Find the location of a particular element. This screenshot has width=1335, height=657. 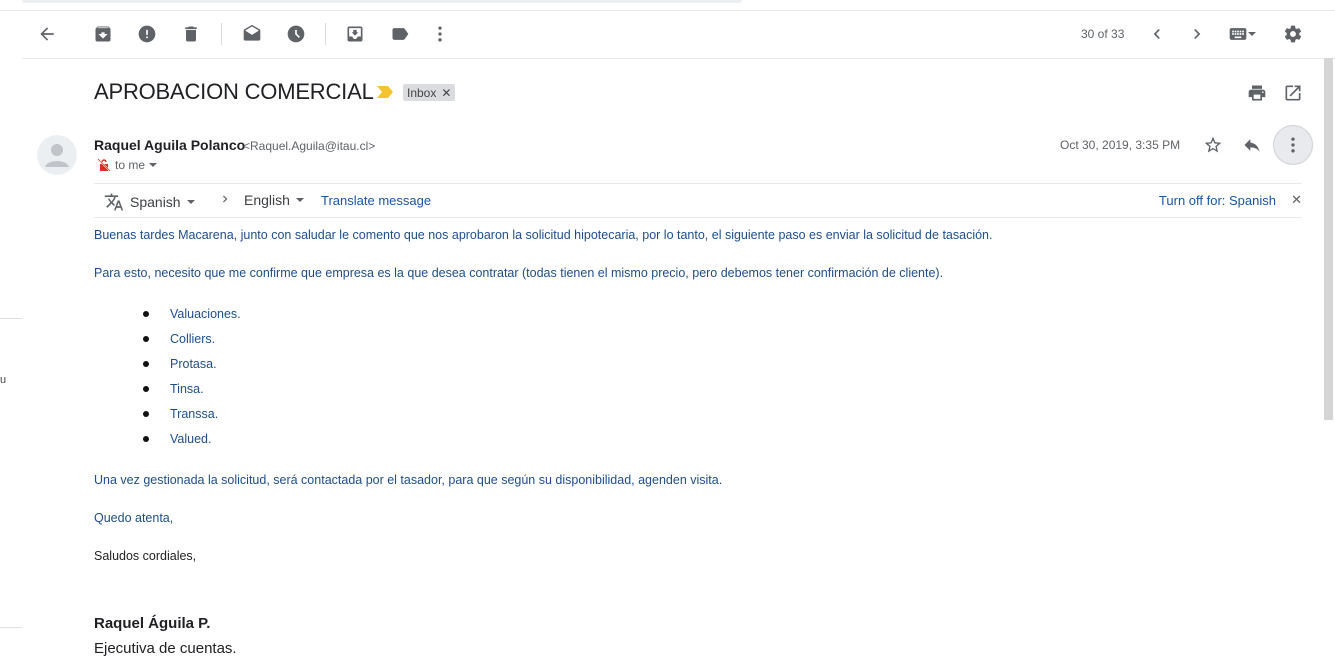

mark-unread-icon is located at coordinates (252, 34).